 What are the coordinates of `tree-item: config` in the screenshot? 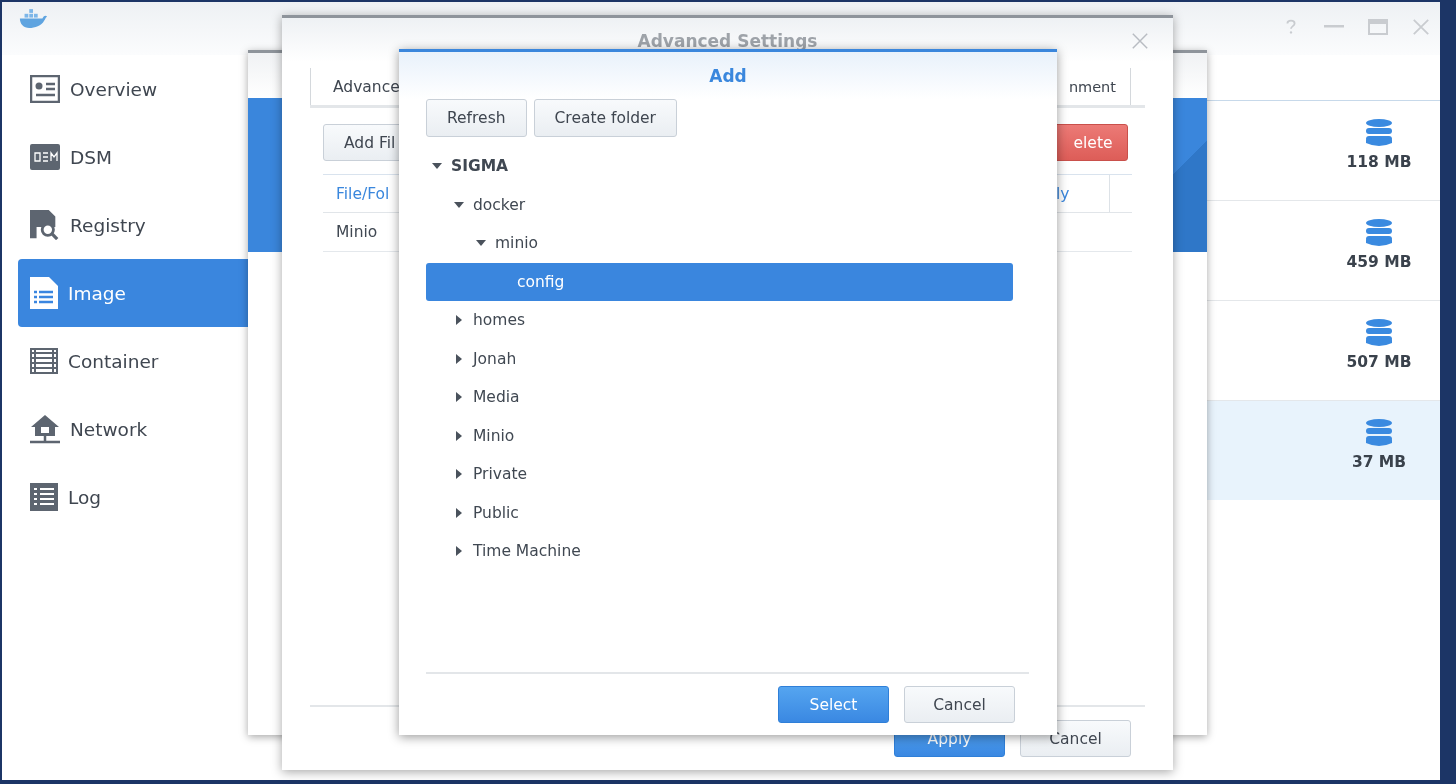 It's located at (719, 281).